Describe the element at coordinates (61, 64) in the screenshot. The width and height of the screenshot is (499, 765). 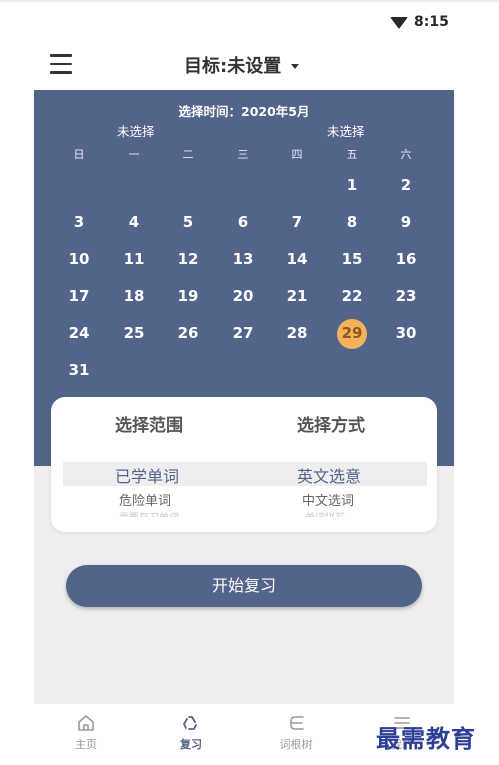
I see `menu-icon` at that location.